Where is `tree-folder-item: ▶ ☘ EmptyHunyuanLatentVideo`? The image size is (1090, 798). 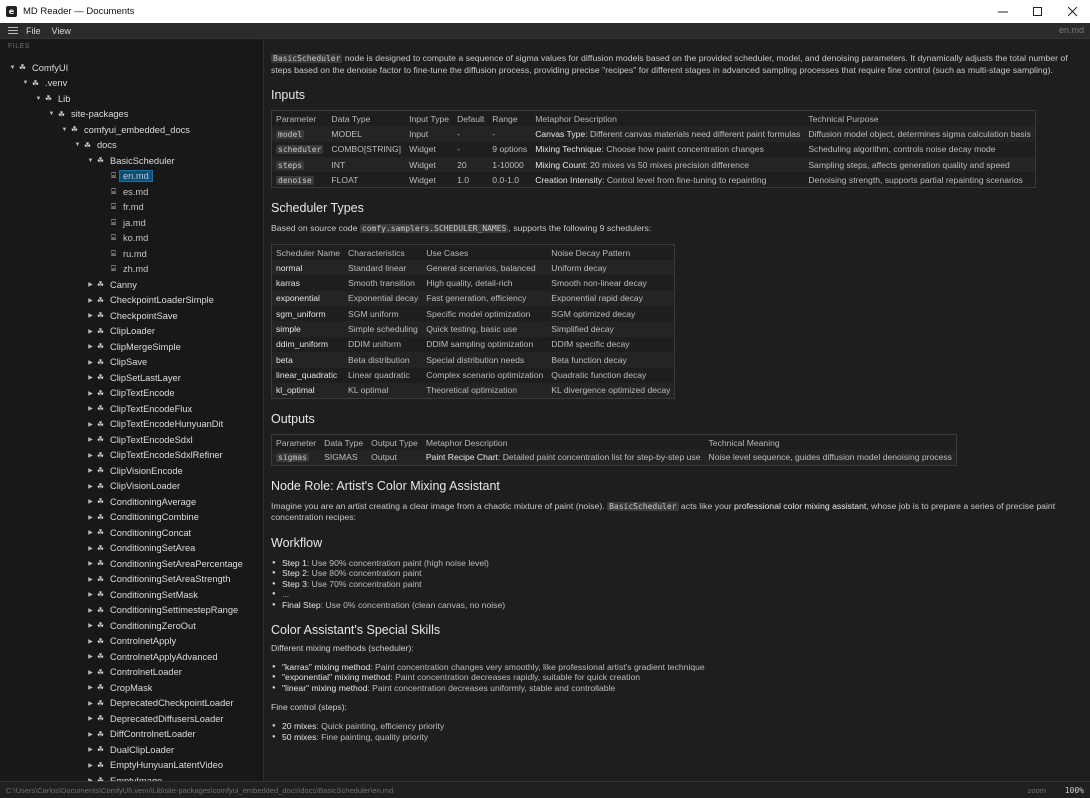
tree-folder-item: ▶ ☘ EmptyHunyuanLatentVideo is located at coordinates (131, 766).